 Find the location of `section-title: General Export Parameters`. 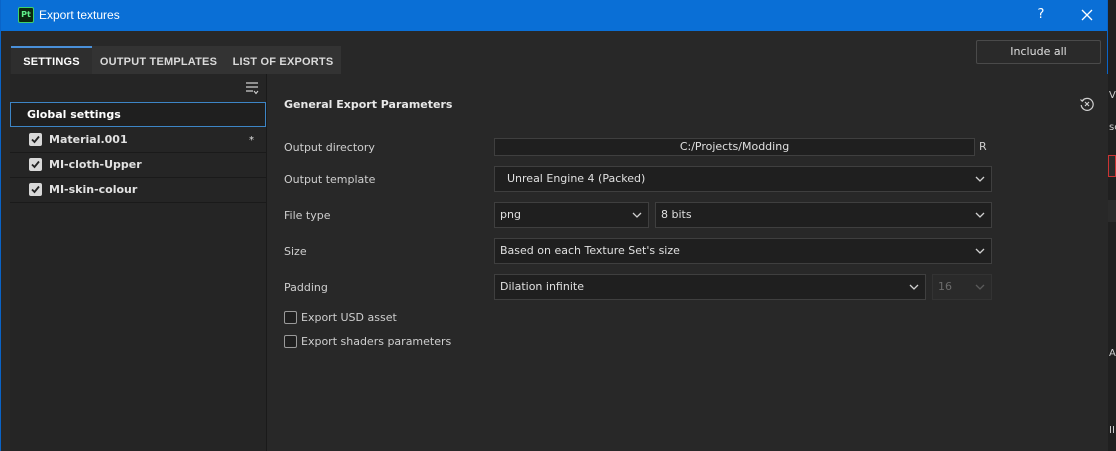

section-title: General Export Parameters is located at coordinates (368, 104).